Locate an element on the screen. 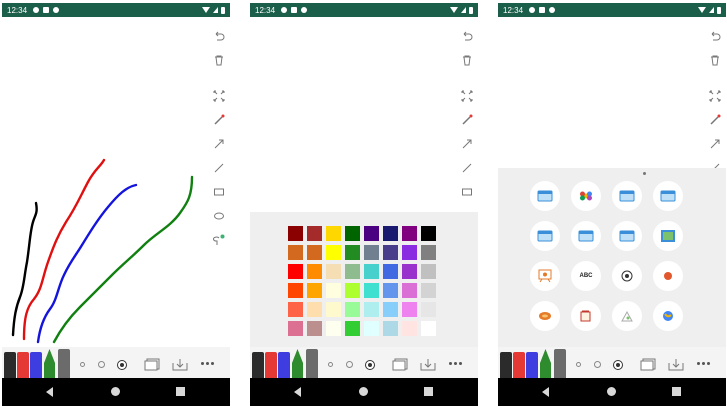 The image size is (727, 409). stamp-button: ABC is located at coordinates (586, 276).